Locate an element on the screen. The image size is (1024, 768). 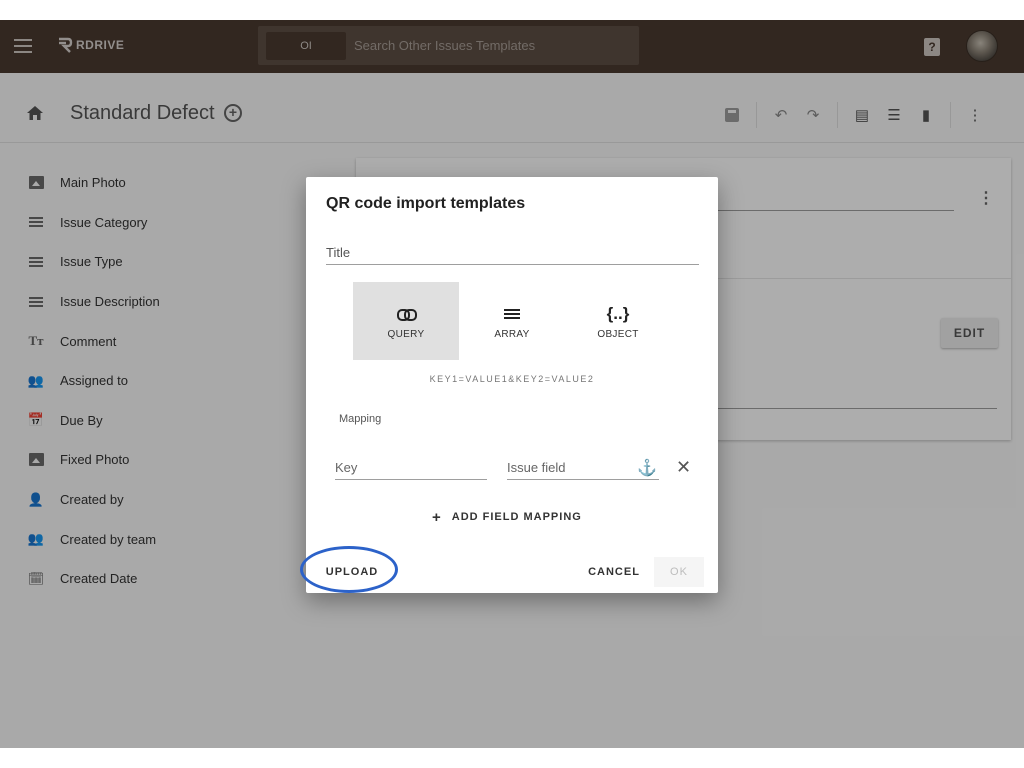
type-tab-object: {..} OBJECT is located at coordinates (618, 321).